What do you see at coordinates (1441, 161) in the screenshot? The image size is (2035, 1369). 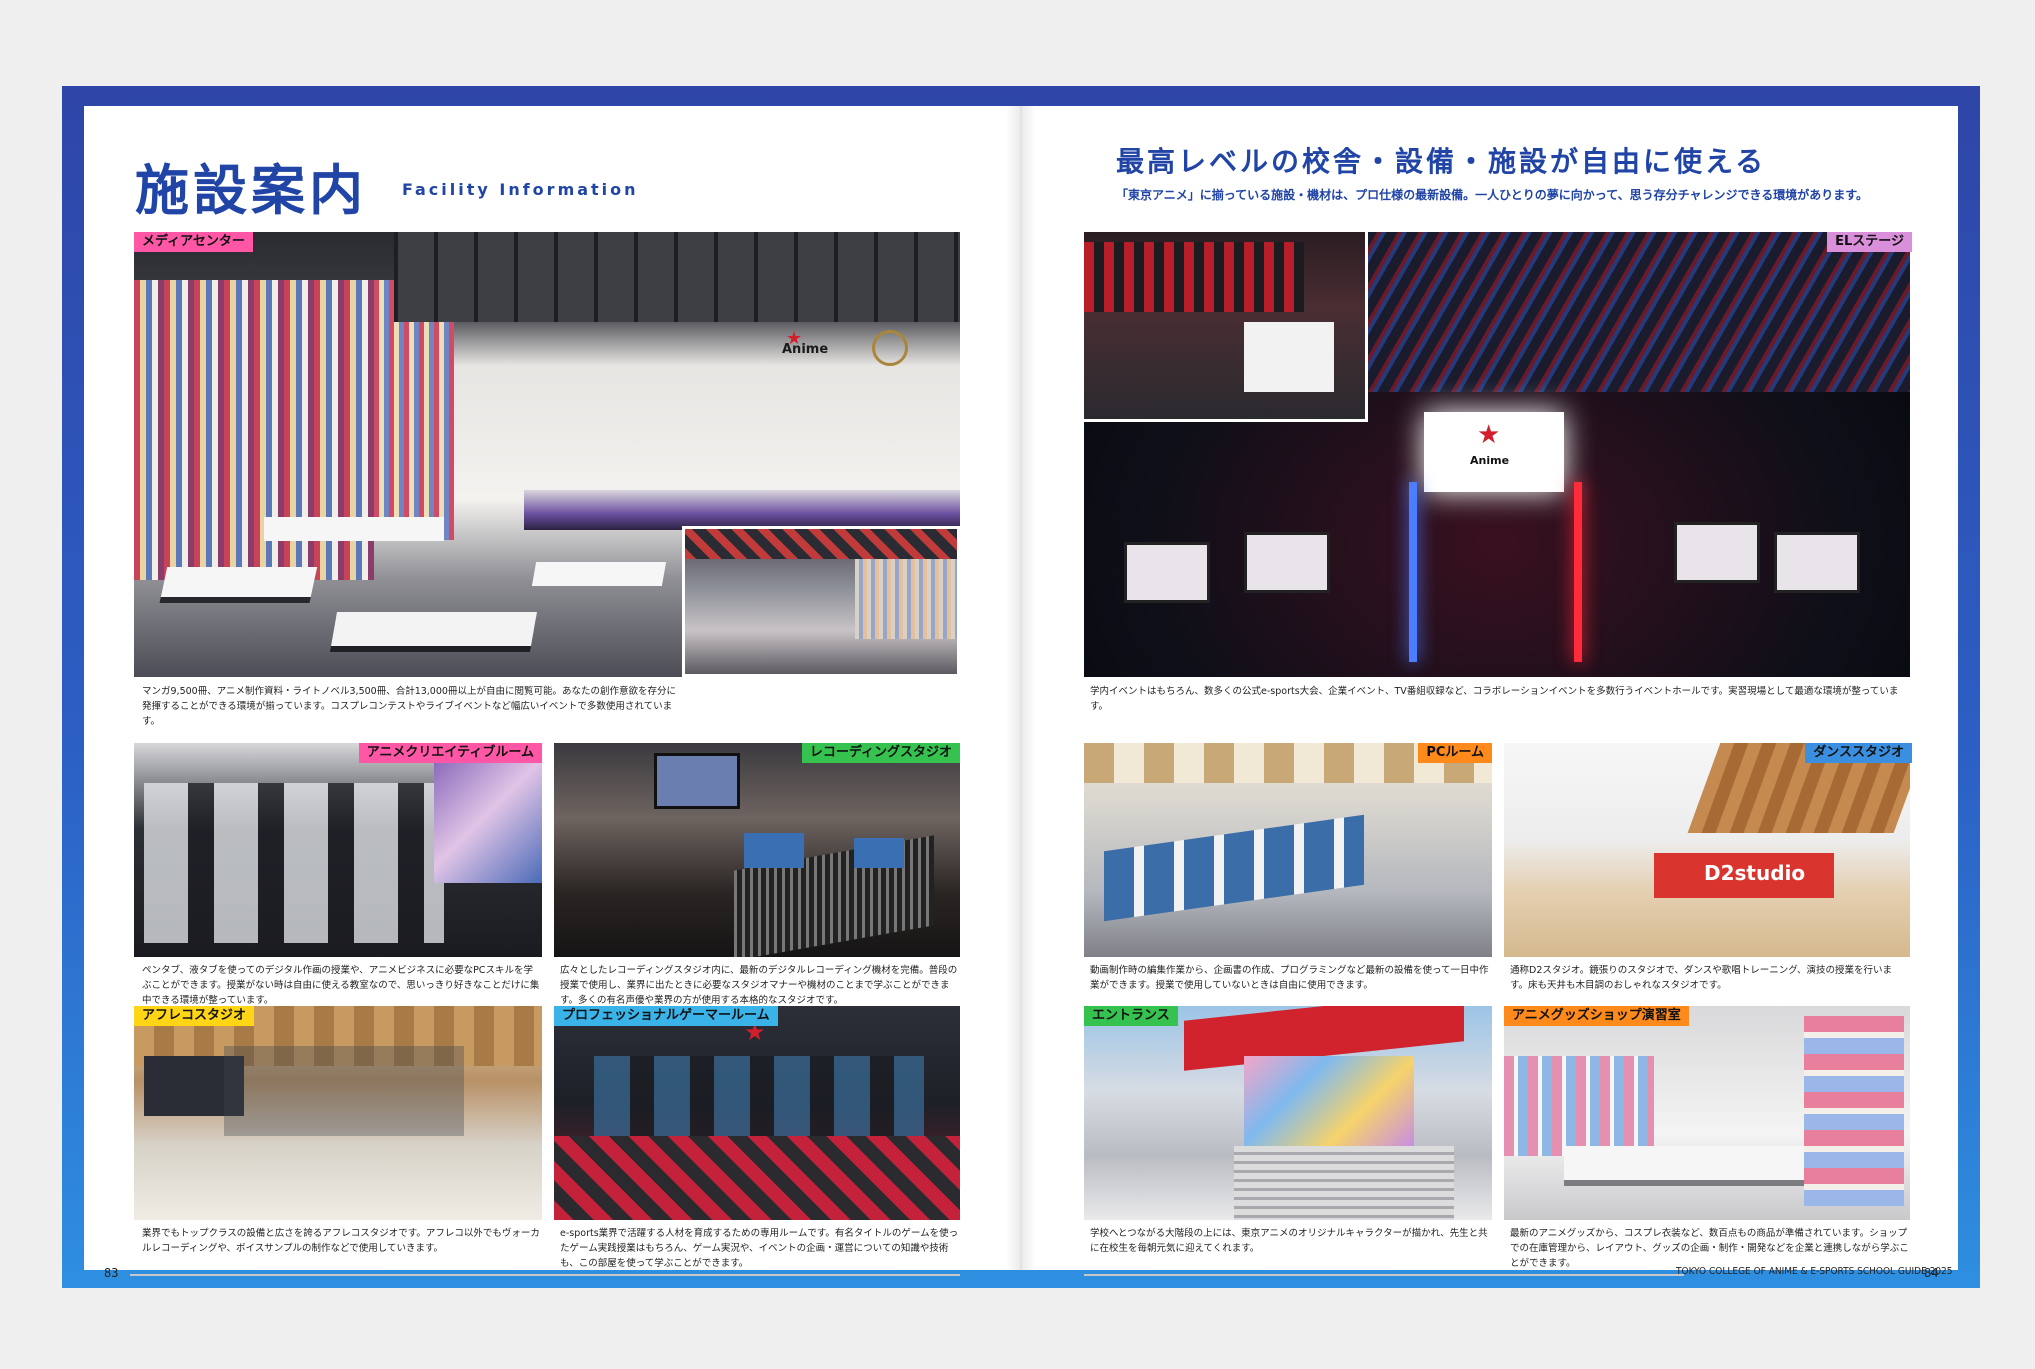 I see `right-page-title: 最高レベルの校舎・設備・施設が自由に使える` at bounding box center [1441, 161].